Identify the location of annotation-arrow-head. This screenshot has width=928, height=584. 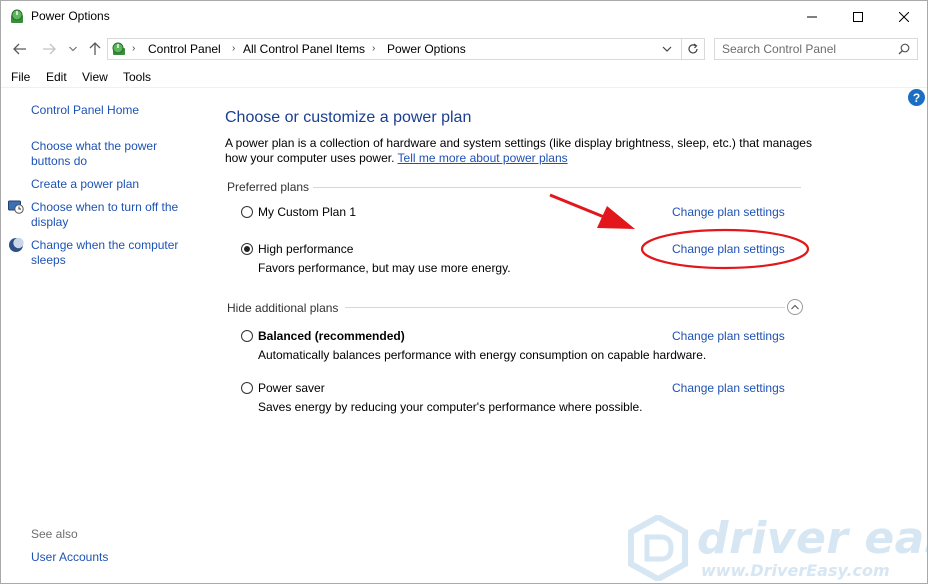
(616, 217).